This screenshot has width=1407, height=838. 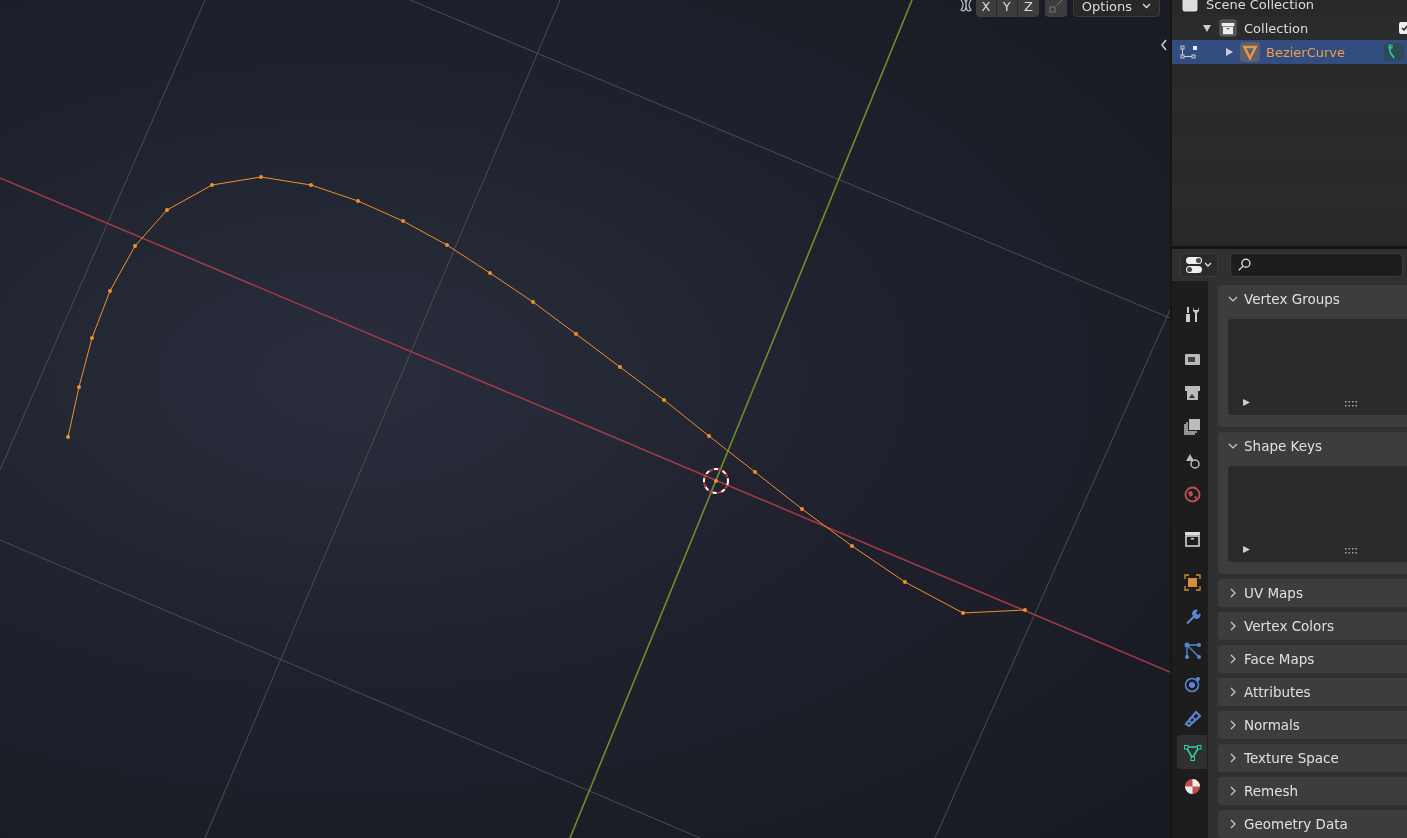 I want to click on axis-toggle: Z, so click(x=1028, y=8).